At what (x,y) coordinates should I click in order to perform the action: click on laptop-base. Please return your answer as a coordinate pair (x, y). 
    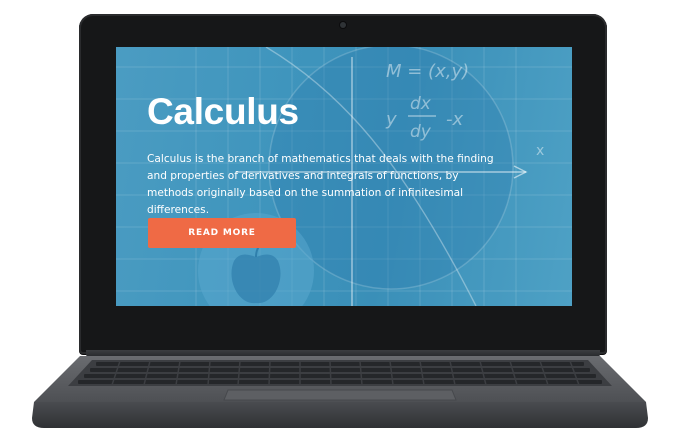
    Looking at the image, I should click on (340, 392).